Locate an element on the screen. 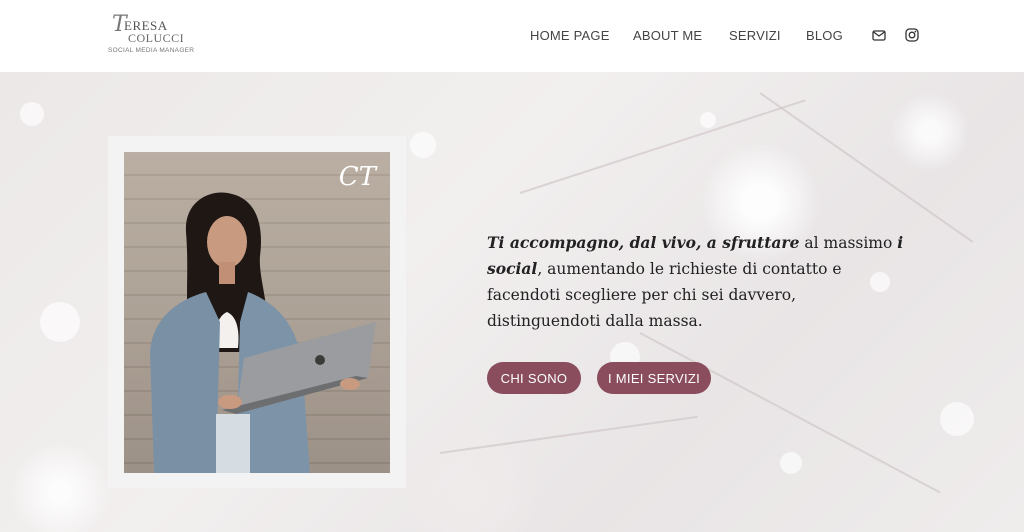  nav-about-me: ABOUT ME is located at coordinates (667, 36).